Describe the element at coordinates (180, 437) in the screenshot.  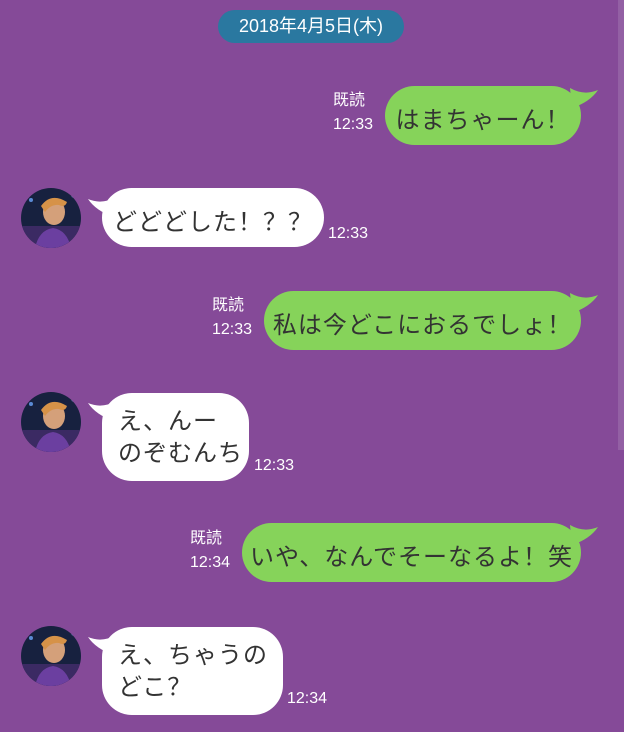
I see `message-text: え、んー のぞむんち` at that location.